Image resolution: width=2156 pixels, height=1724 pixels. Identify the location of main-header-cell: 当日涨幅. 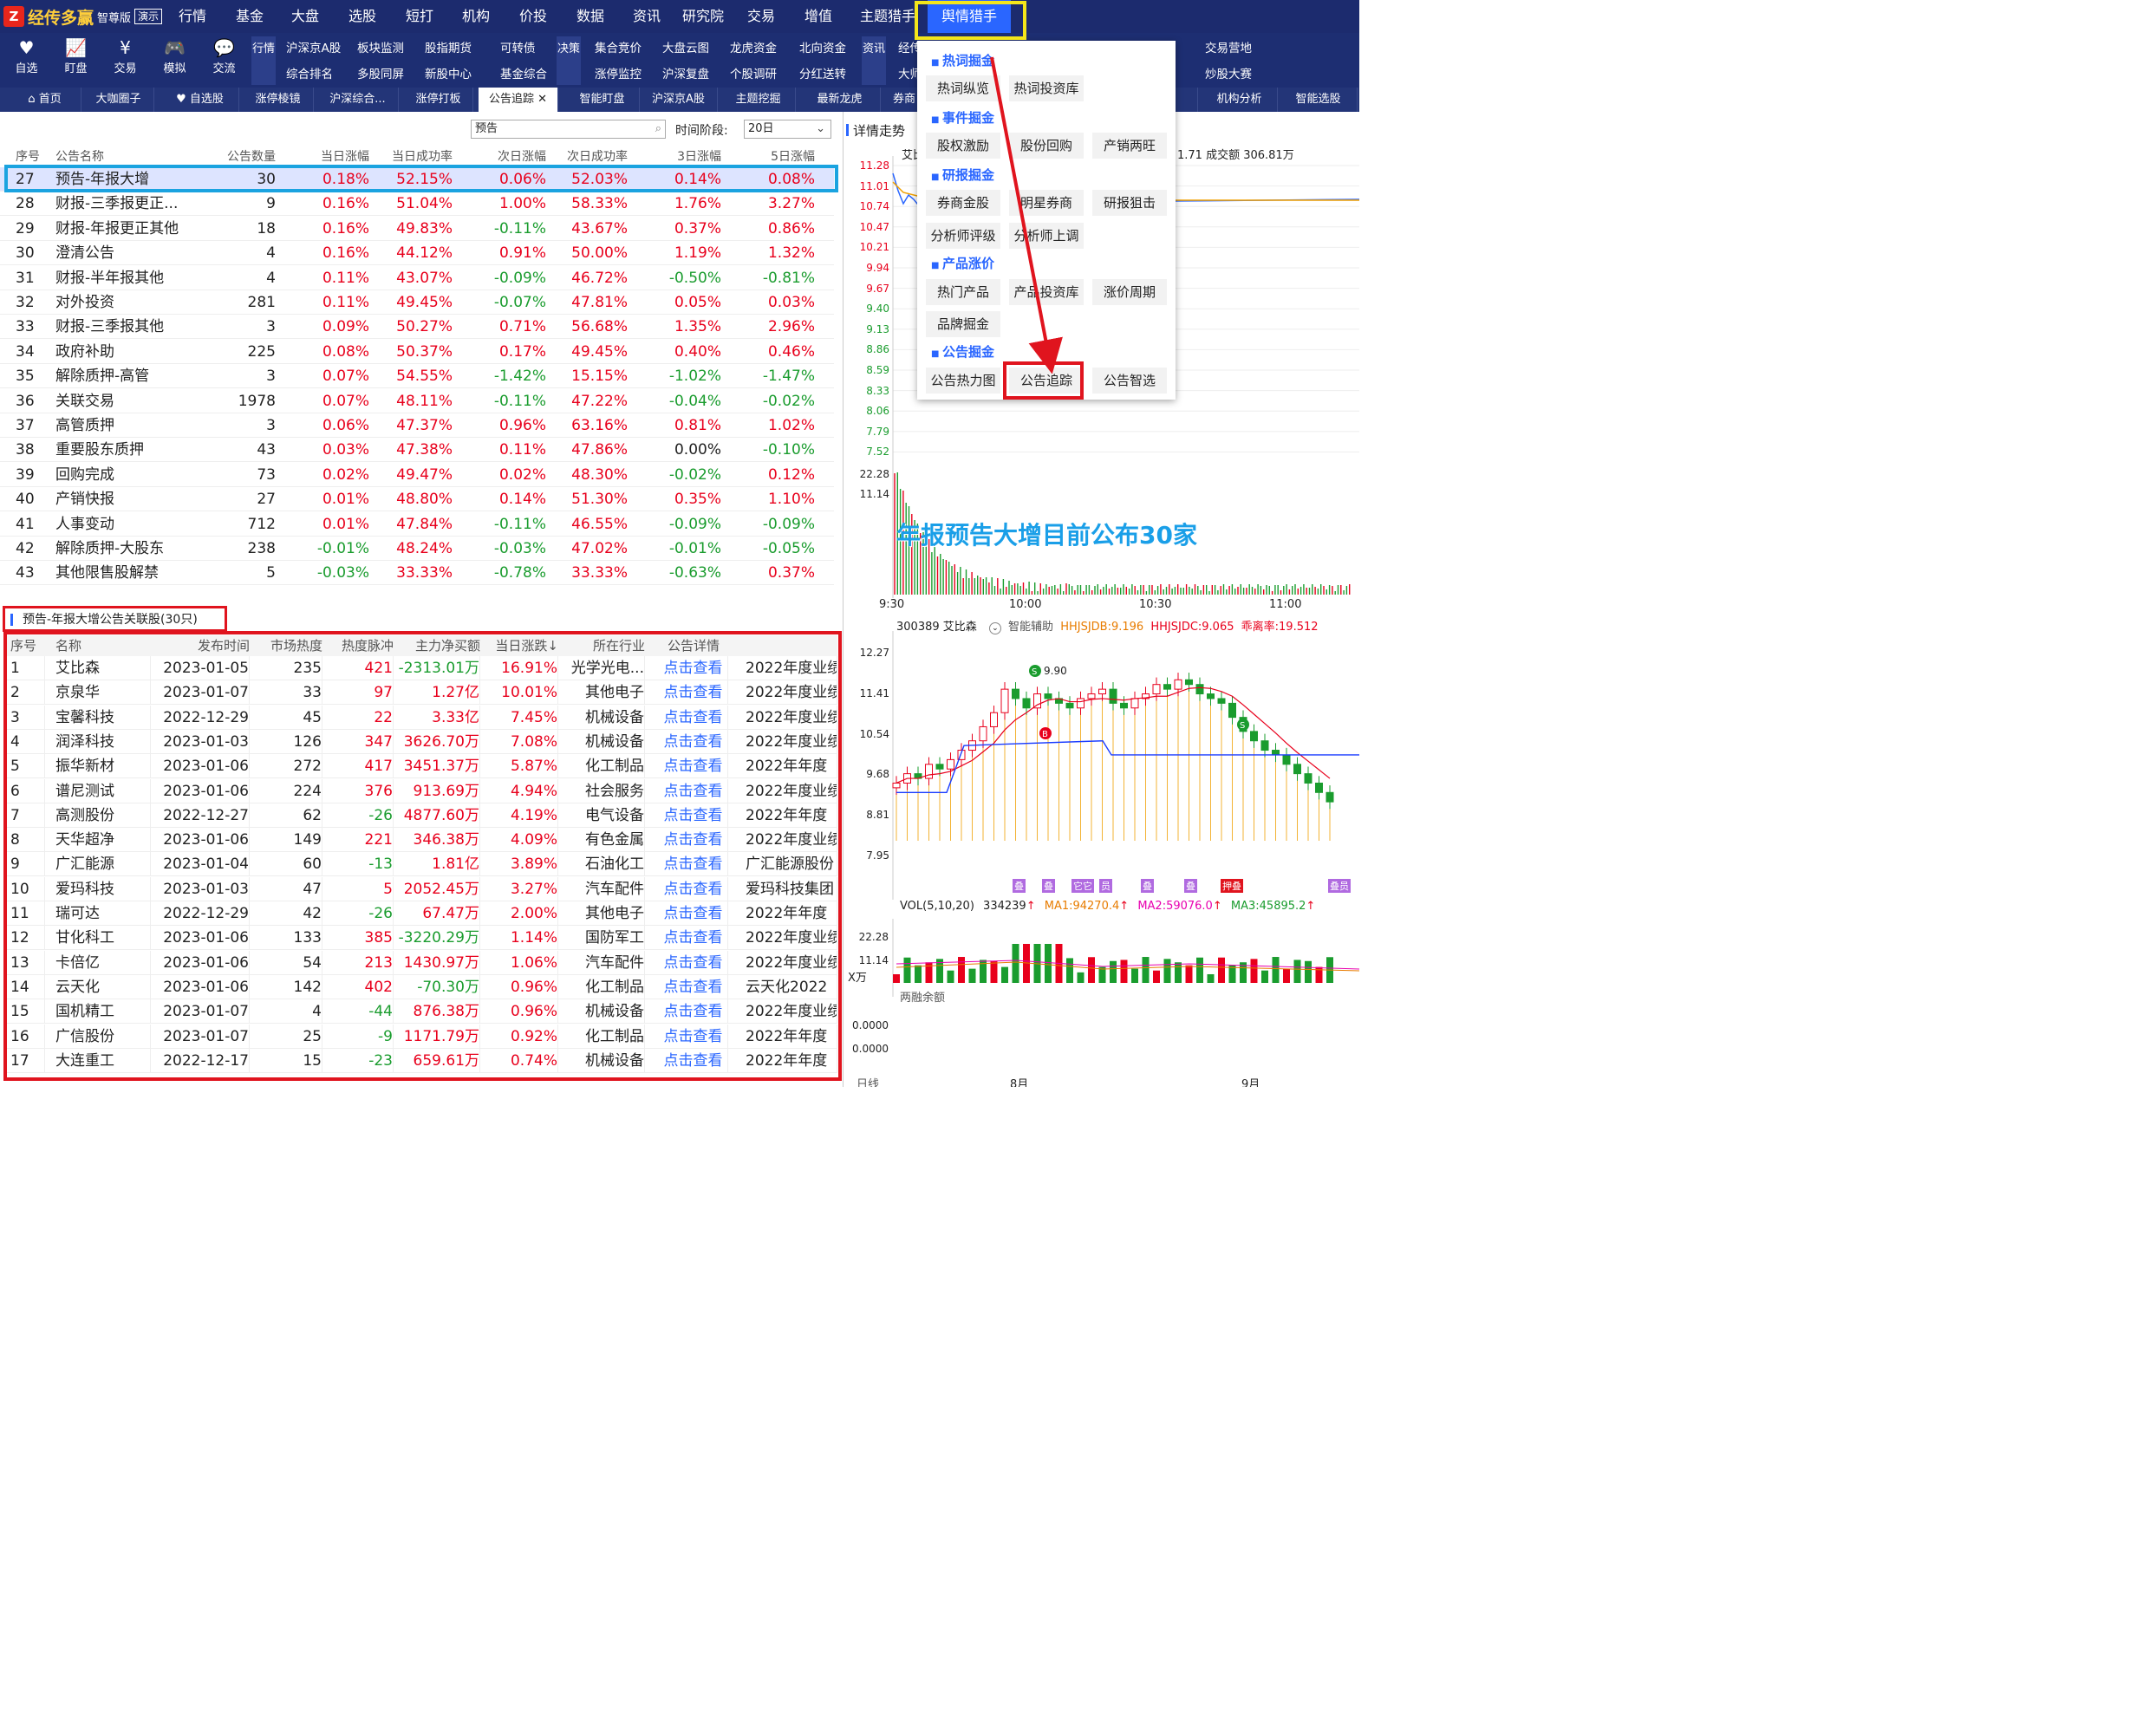
(324, 156).